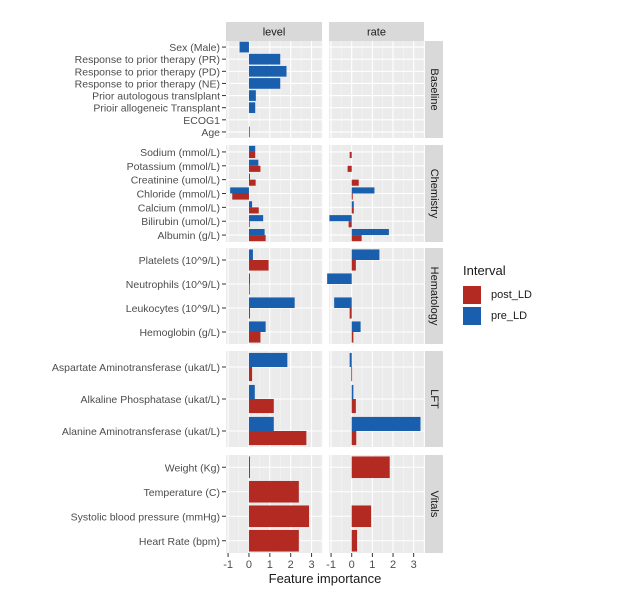 The width and height of the screenshot is (619, 589). I want to click on legend-swatch-pre-ld, so click(472, 315).